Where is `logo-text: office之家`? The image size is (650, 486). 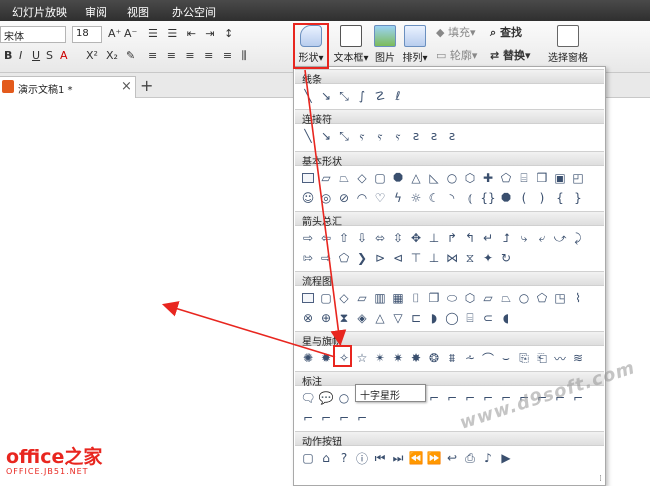
logo-text: office之家 is located at coordinates (54, 457).